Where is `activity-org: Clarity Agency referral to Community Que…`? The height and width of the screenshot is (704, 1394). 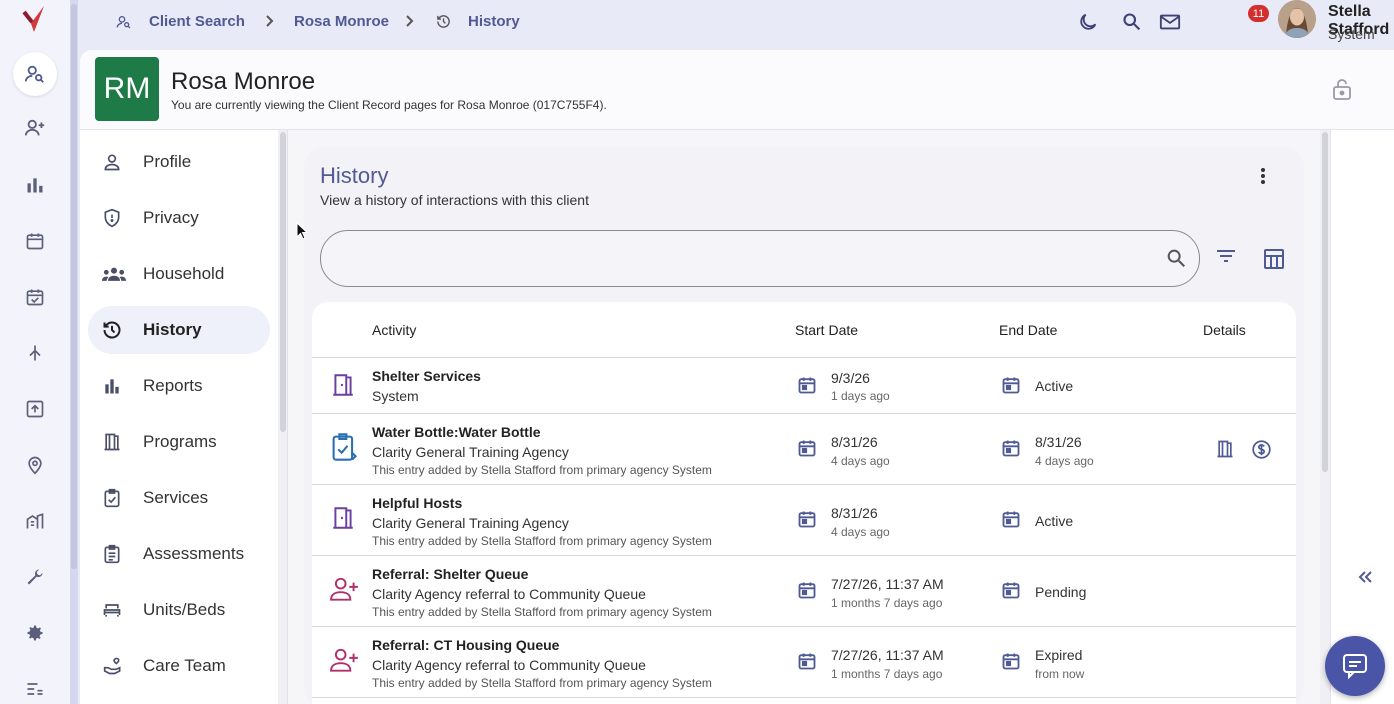 activity-org: Clarity Agency referral to Community Que… is located at coordinates (509, 665).